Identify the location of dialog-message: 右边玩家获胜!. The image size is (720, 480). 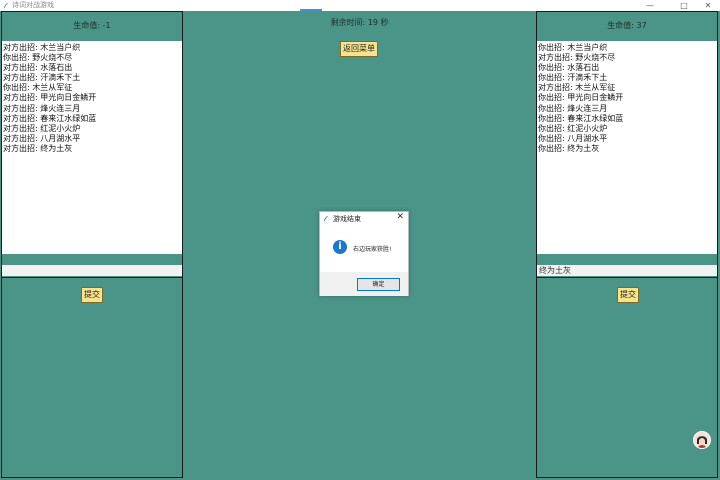
(372, 249).